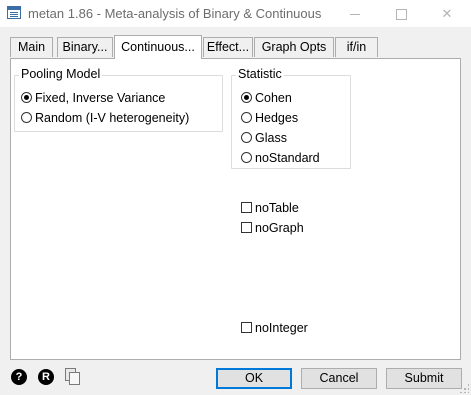  Describe the element at coordinates (100, 98) in the screenshot. I see `pooling-option-label: Fixed, Inverse Variance` at that location.